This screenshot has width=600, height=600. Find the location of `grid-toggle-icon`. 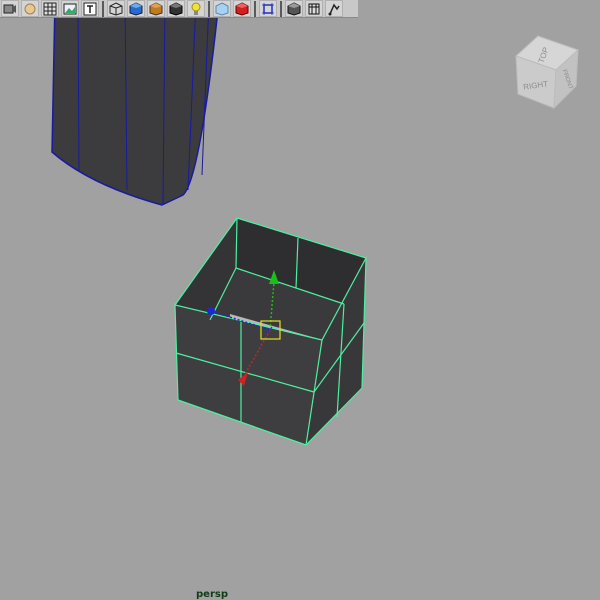

grid-toggle-icon is located at coordinates (50, 8).